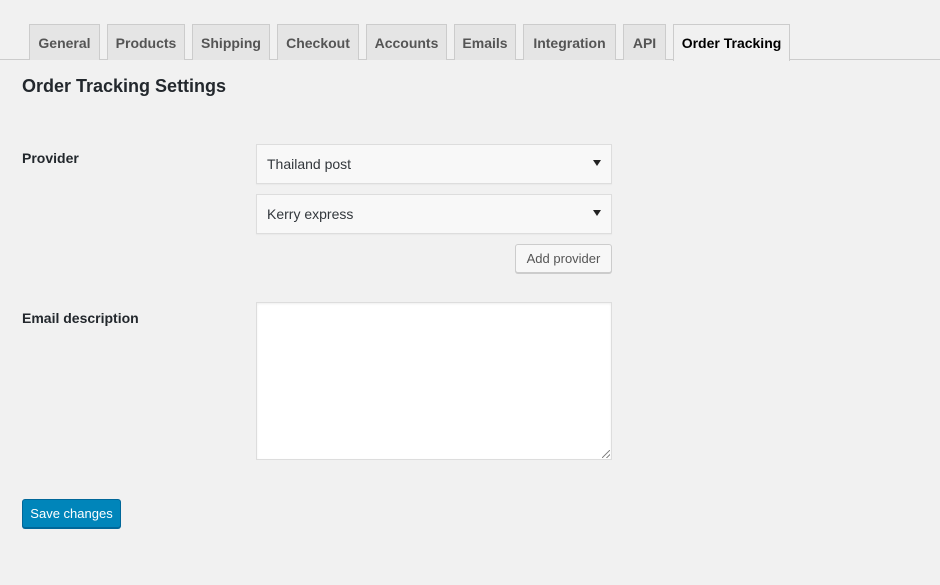 Image resolution: width=940 pixels, height=585 pixels. I want to click on provider-select-2: Kerry express, so click(434, 214).